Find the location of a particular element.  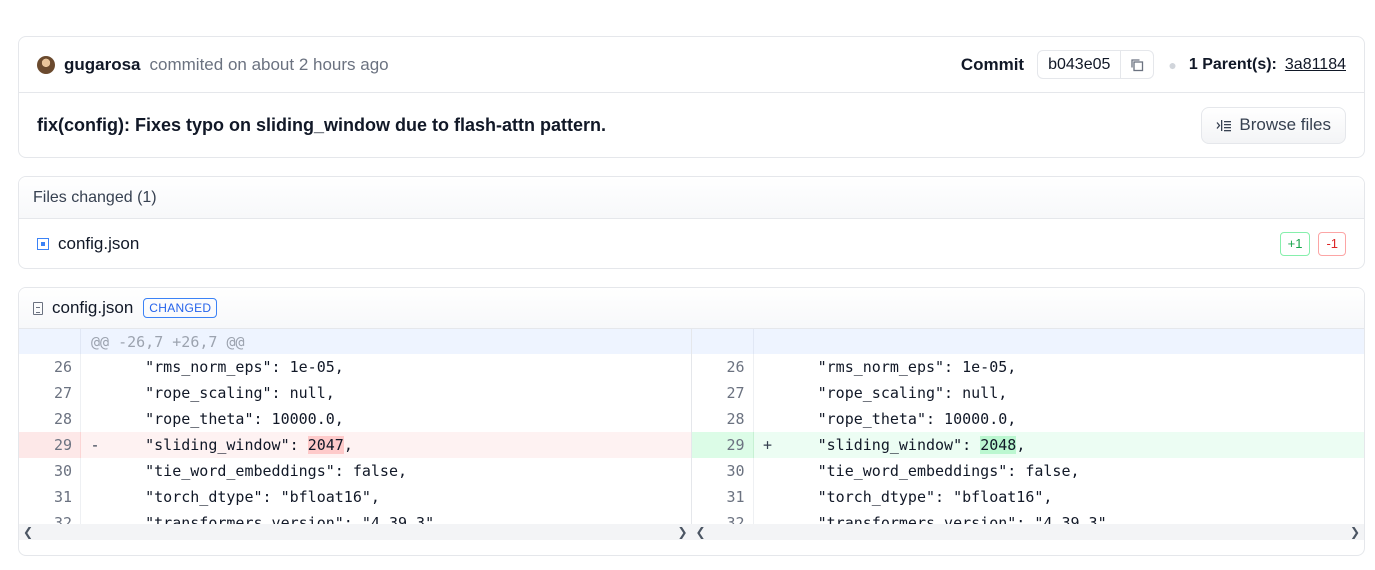

commit-hash-group: b043e05 is located at coordinates (1096, 64).